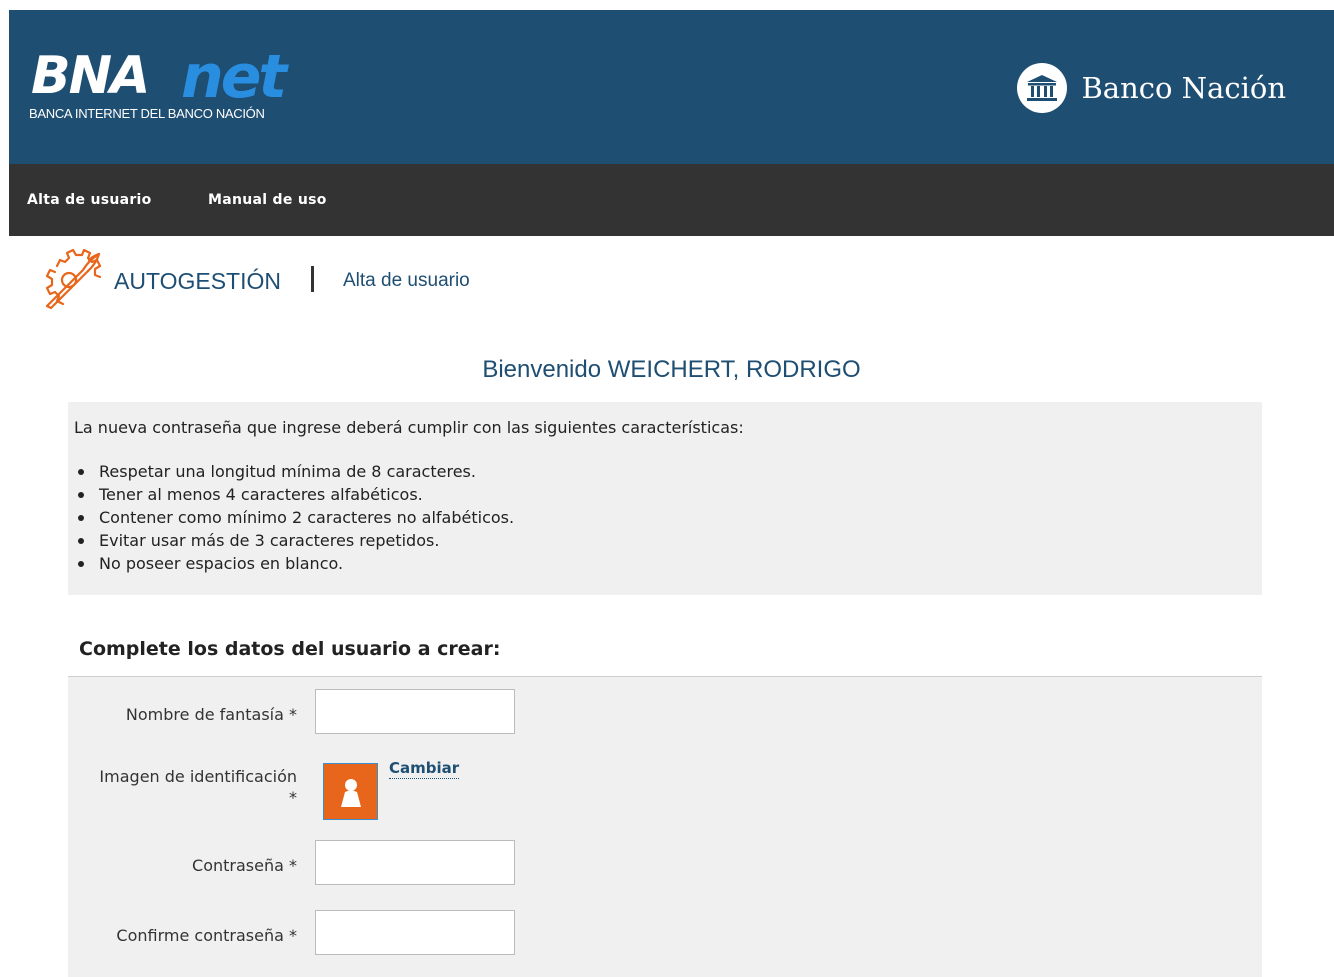 The height and width of the screenshot is (977, 1334). I want to click on password-label: Contraseña *, so click(244, 865).